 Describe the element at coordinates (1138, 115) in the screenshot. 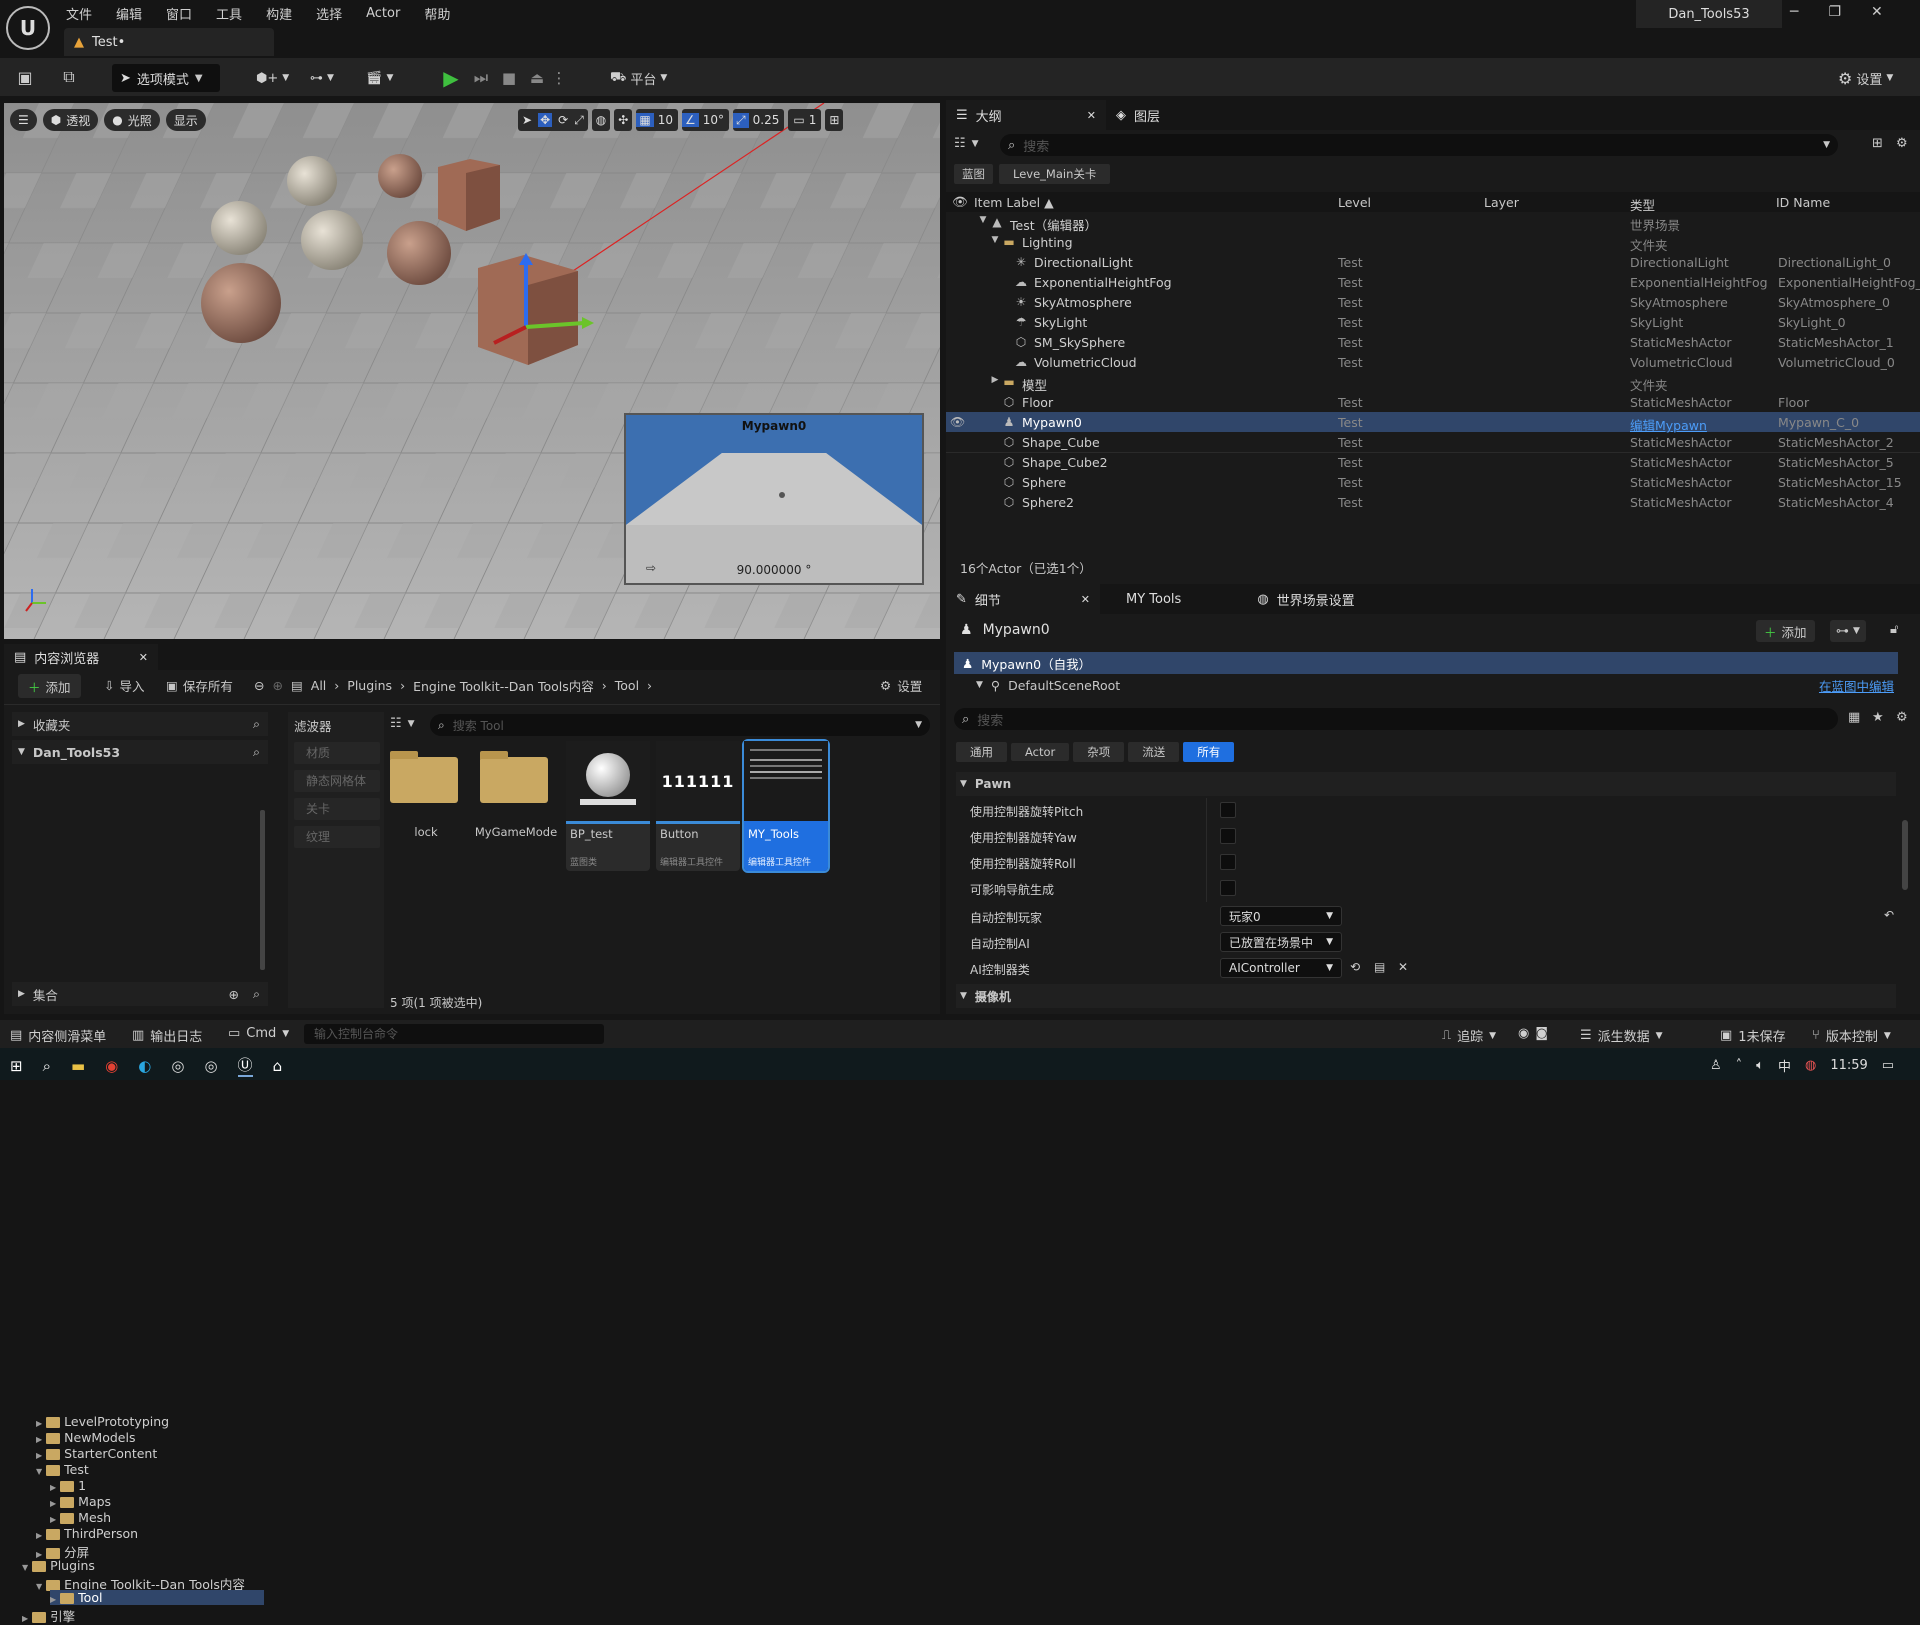

I see `tab-layers: ◈ 图层` at that location.